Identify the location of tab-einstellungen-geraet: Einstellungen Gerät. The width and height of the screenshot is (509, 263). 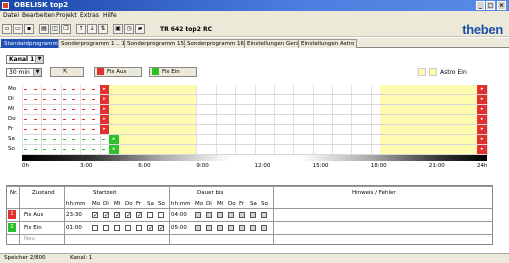
(274, 43).